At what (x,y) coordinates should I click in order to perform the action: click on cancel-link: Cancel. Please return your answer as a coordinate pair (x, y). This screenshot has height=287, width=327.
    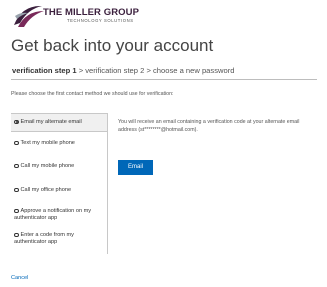
    Looking at the image, I should click on (19, 278).